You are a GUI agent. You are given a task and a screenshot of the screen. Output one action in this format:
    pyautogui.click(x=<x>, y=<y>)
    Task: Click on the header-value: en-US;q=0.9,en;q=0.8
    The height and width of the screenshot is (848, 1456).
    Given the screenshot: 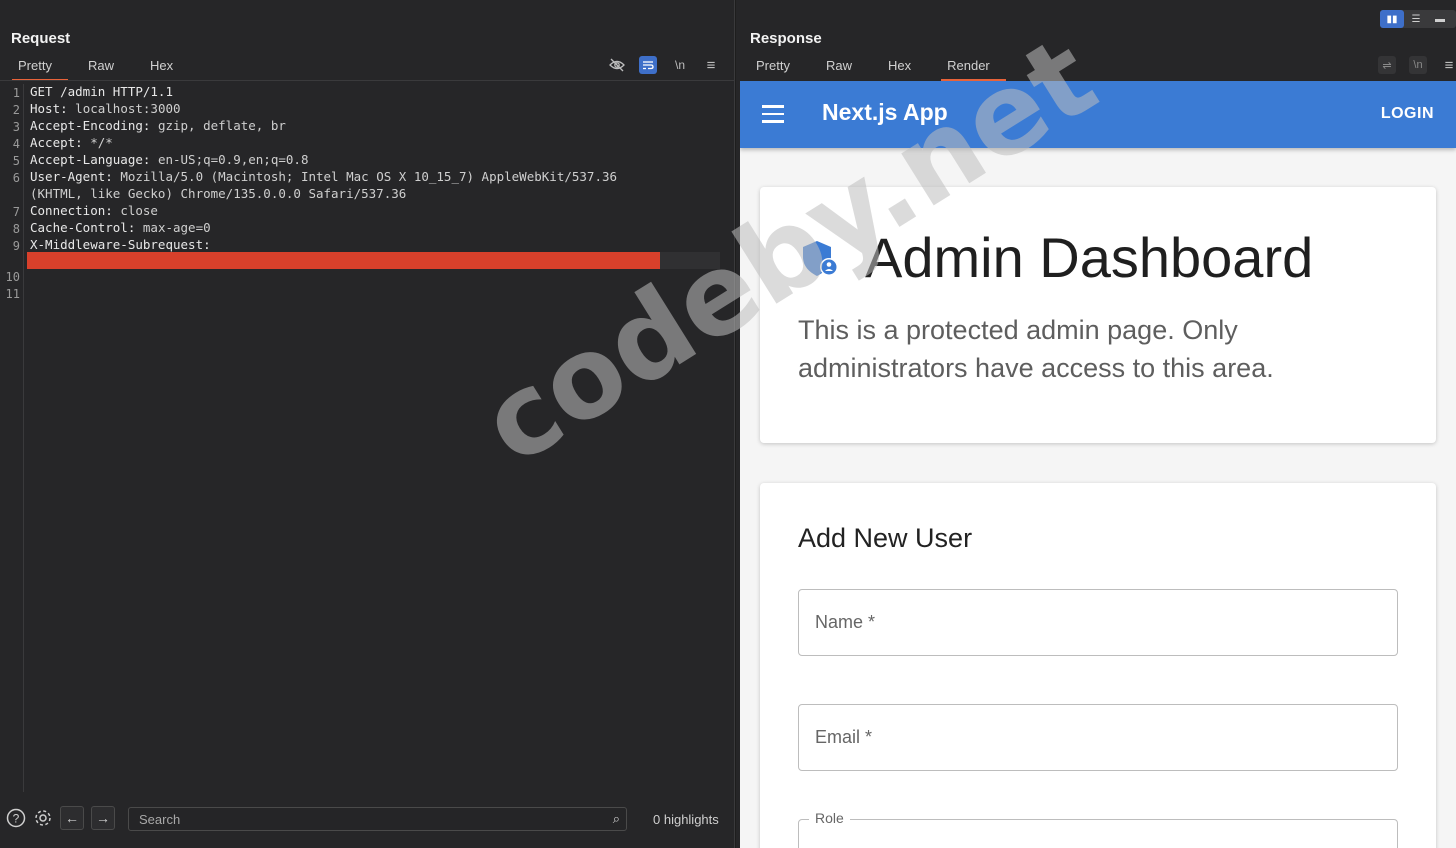 What is the action you would take?
    pyautogui.click(x=233, y=159)
    